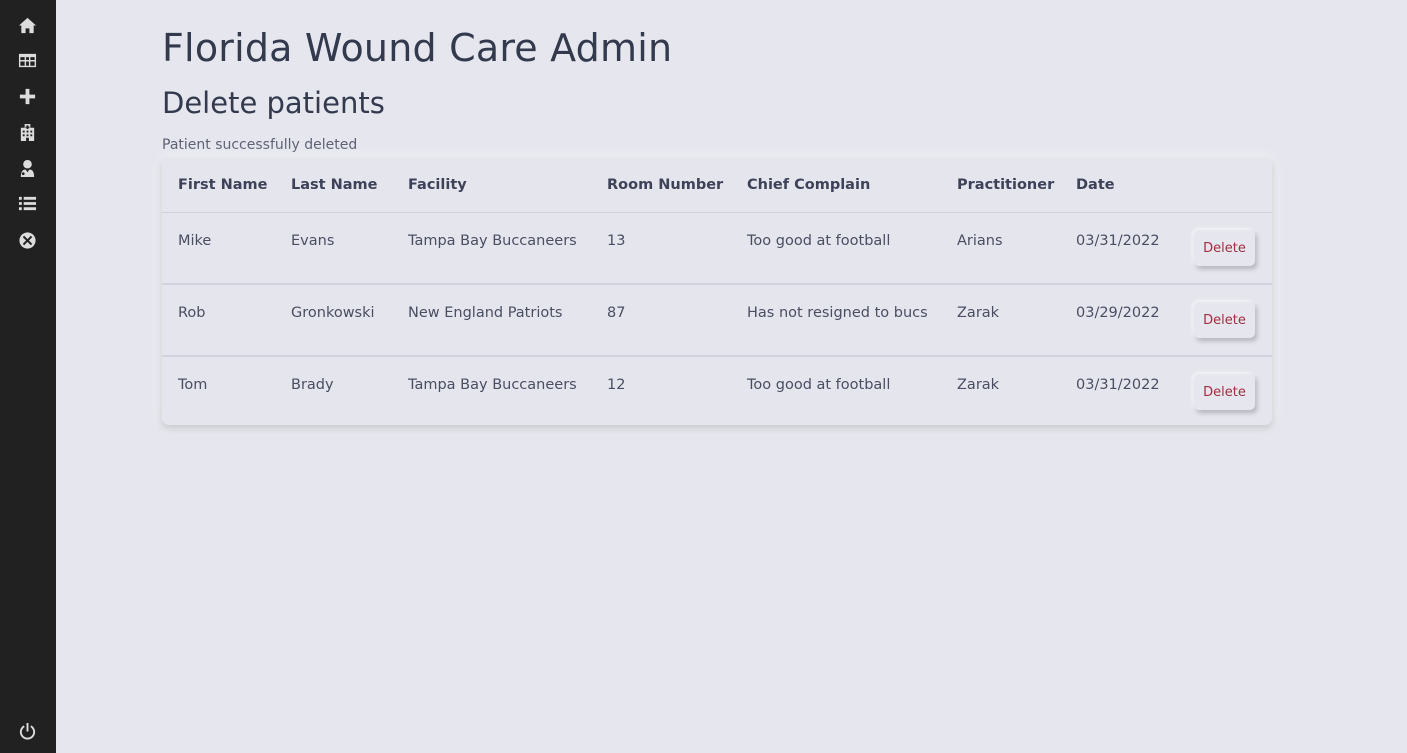  What do you see at coordinates (27, 168) in the screenshot?
I see `doctor-icon` at bounding box center [27, 168].